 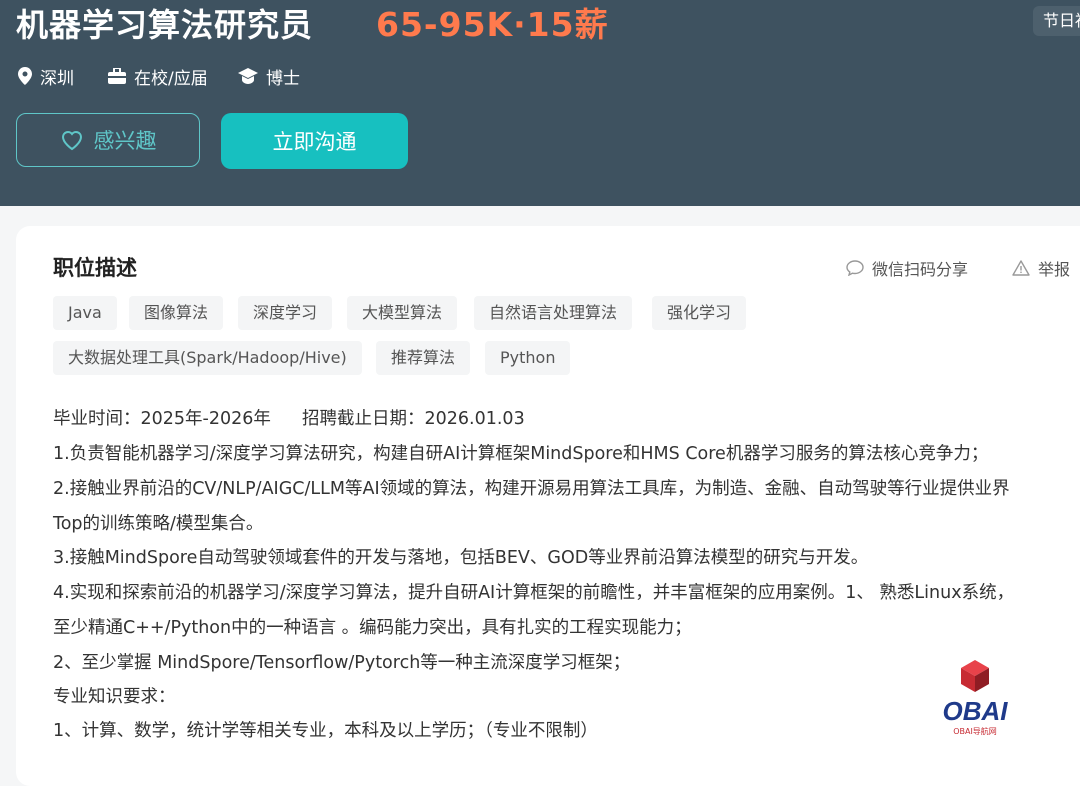 What do you see at coordinates (492, 24) in the screenshot?
I see `salary-range: 65-95K·15薪` at bounding box center [492, 24].